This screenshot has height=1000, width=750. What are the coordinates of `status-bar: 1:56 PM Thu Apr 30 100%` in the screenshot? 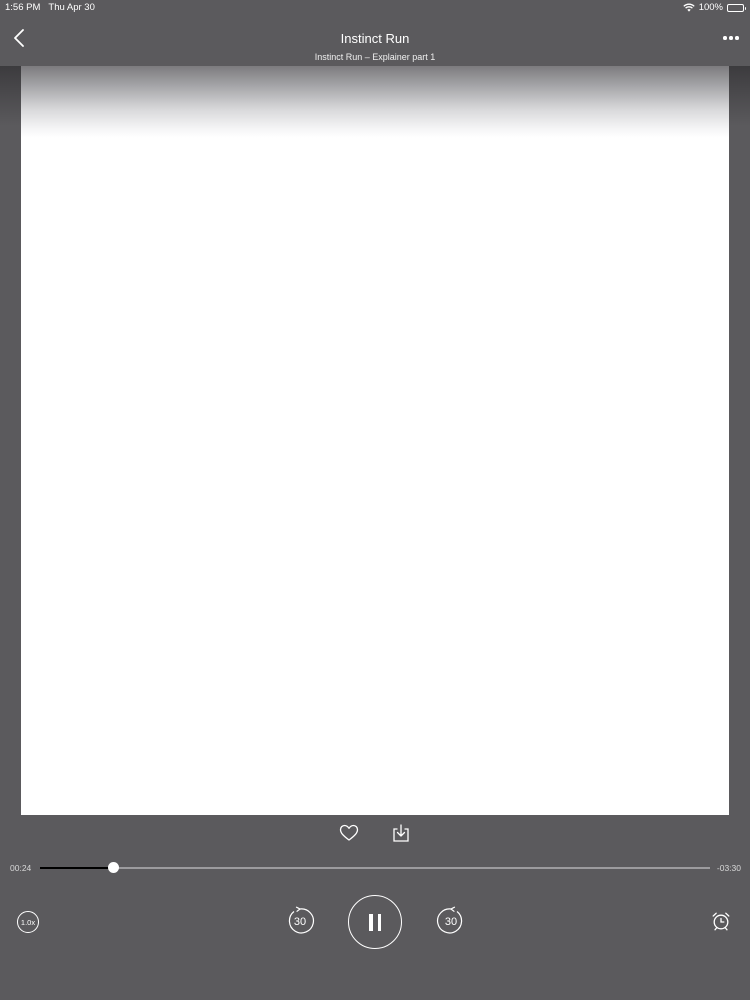 It's located at (375, 8).